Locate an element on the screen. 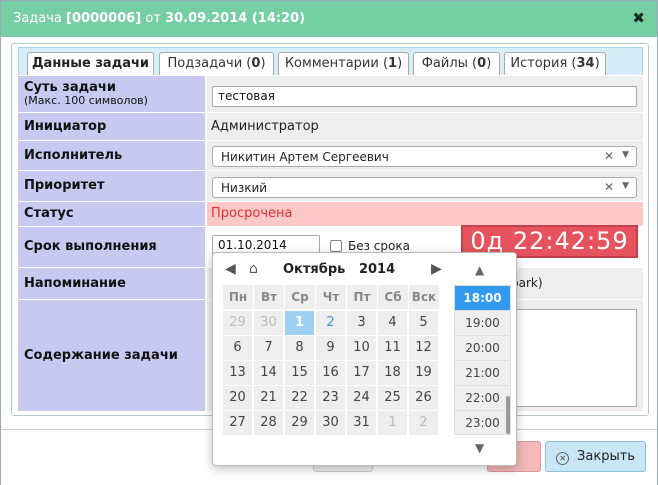 The width and height of the screenshot is (658, 485). executor-select: Никитин Артем Сергеевич ✕ ▼ is located at coordinates (424, 156).